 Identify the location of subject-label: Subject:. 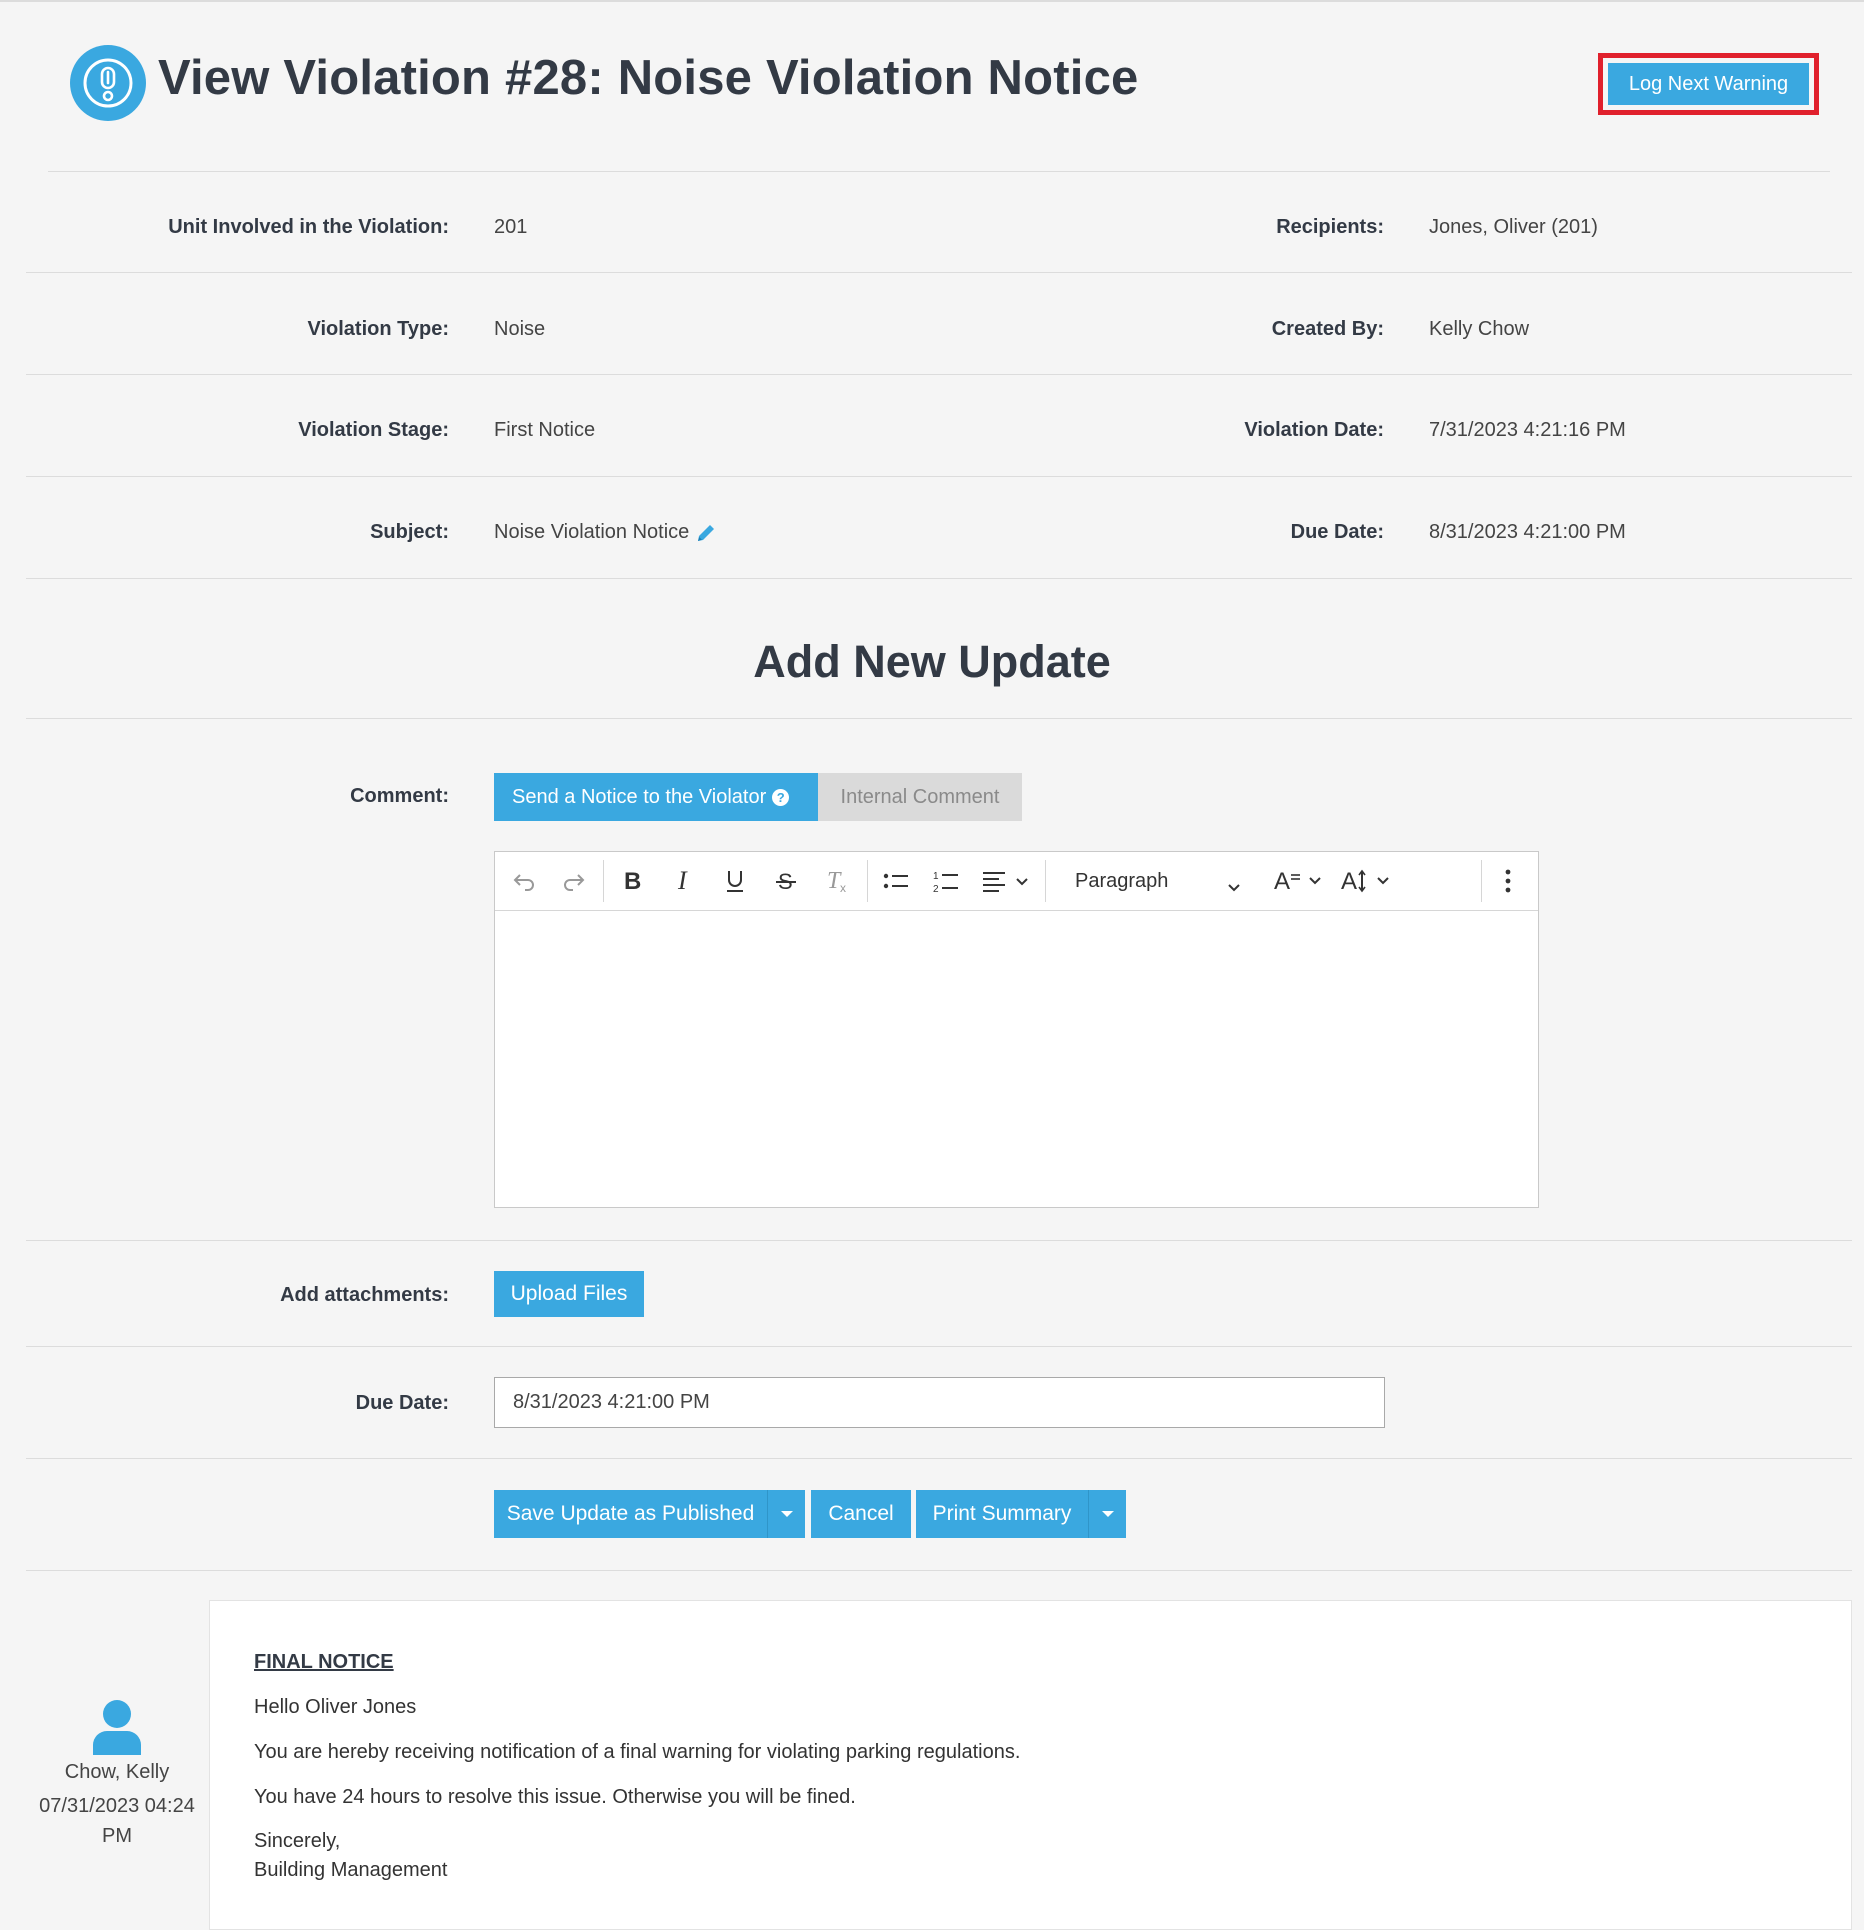
(409, 532).